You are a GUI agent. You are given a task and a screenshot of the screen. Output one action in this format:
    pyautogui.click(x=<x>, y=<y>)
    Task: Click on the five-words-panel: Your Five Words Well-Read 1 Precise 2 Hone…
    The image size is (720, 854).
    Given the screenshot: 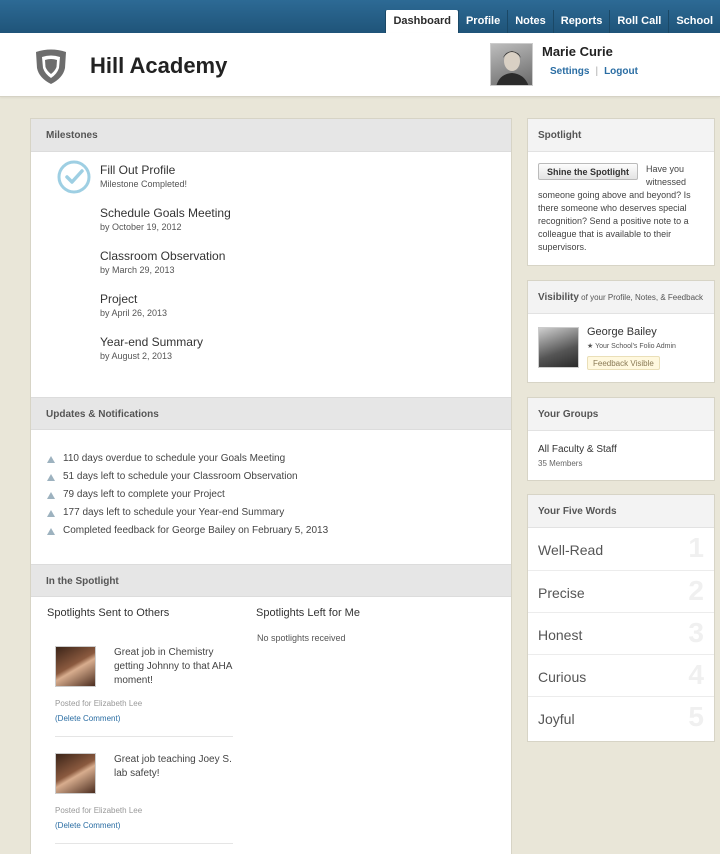 What is the action you would take?
    pyautogui.click(x=621, y=618)
    